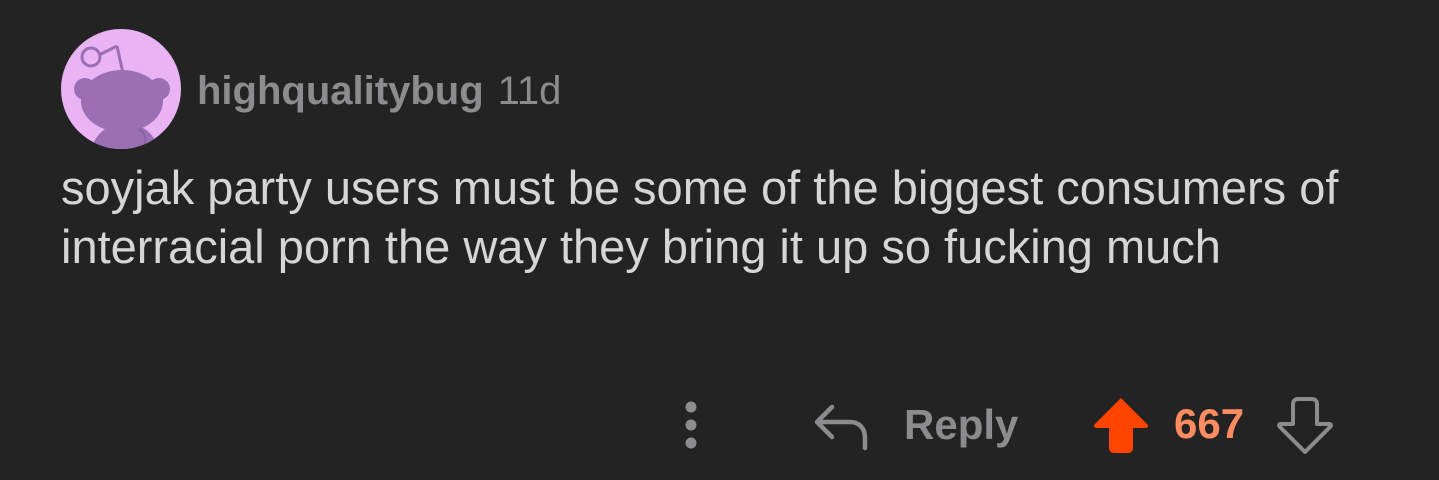 Image resolution: width=1439 pixels, height=480 pixels. Describe the element at coordinates (340, 91) in the screenshot. I see `username-link: highqualitybug` at that location.